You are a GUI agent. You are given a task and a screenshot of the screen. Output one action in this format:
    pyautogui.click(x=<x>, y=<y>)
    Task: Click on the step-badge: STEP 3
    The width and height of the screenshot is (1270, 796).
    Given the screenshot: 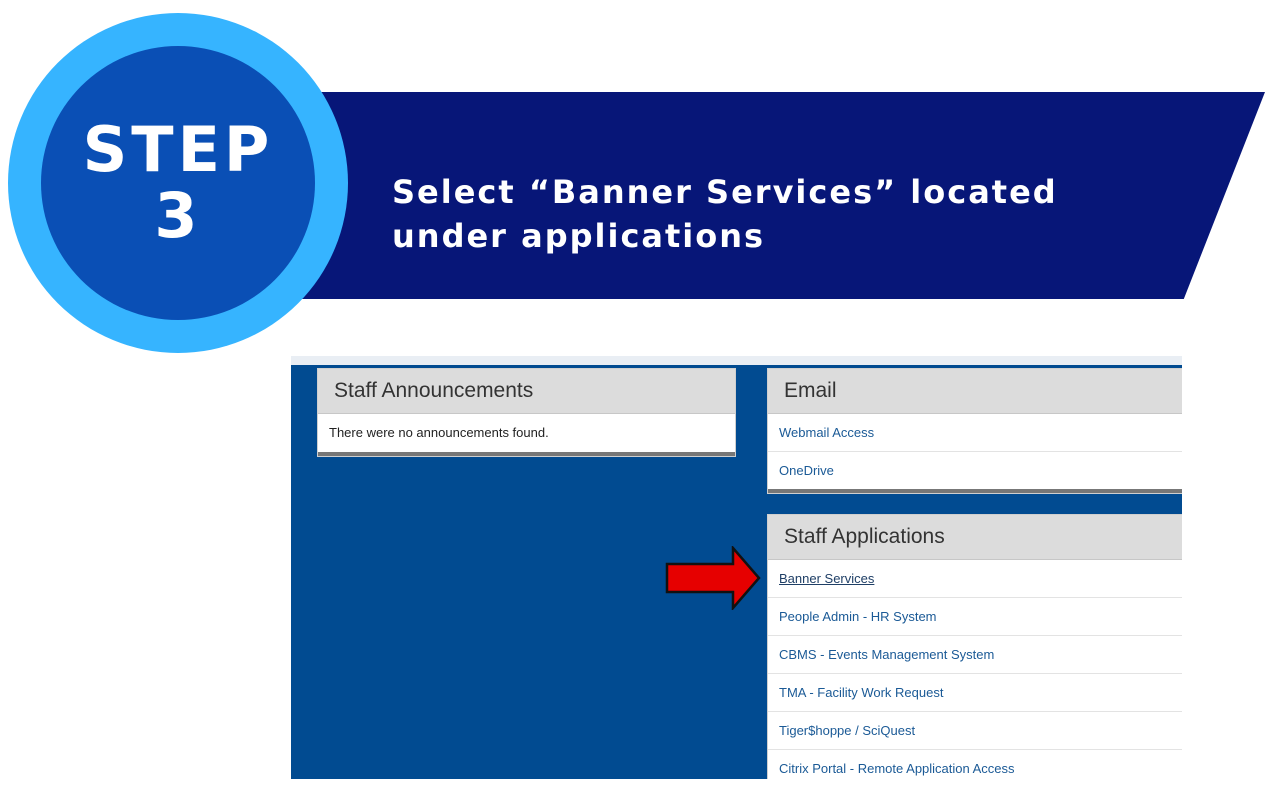 What is the action you would take?
    pyautogui.click(x=178, y=183)
    